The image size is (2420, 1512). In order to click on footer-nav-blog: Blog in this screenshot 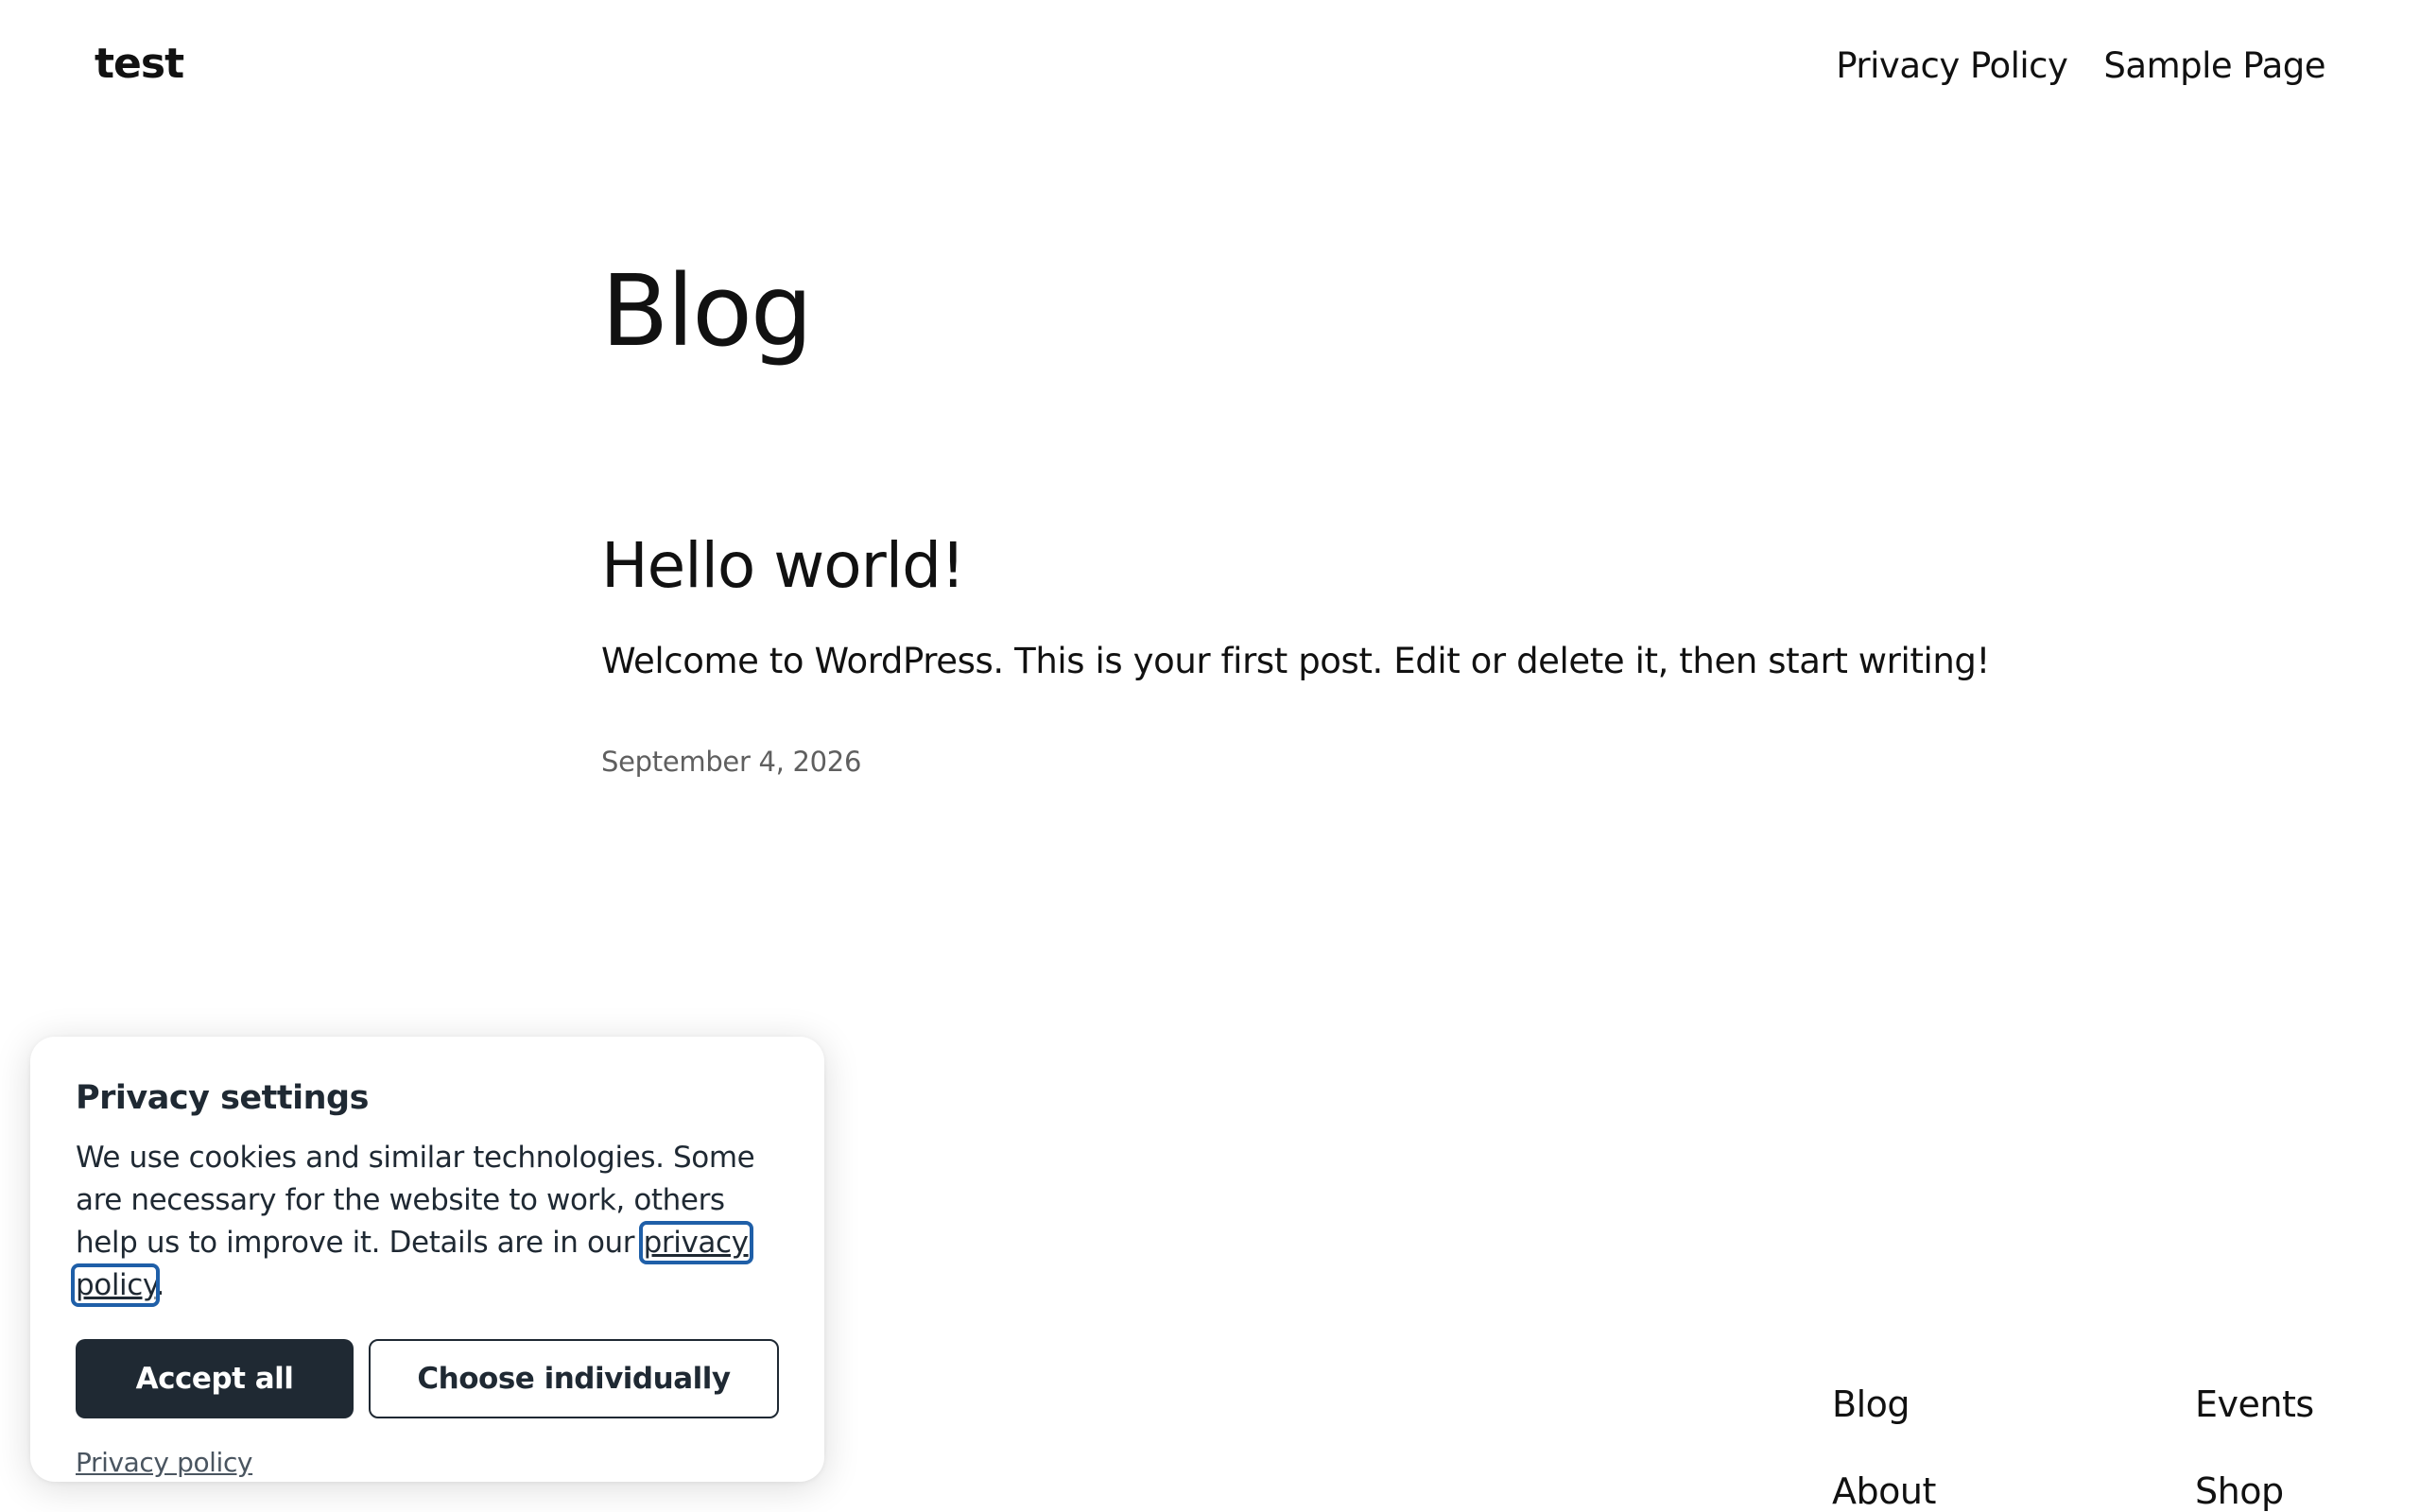, I will do `click(2014, 1404)`.